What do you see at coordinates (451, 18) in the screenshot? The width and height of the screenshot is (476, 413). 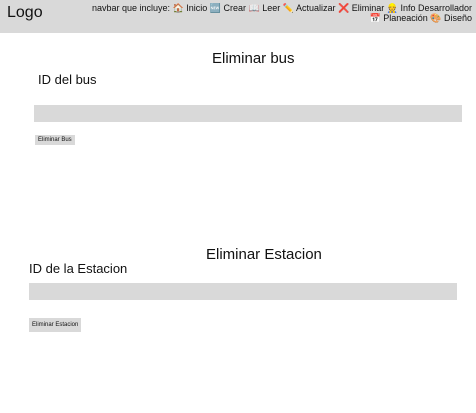 I see `nav-link-diseno: 🎨 Diseño` at bounding box center [451, 18].